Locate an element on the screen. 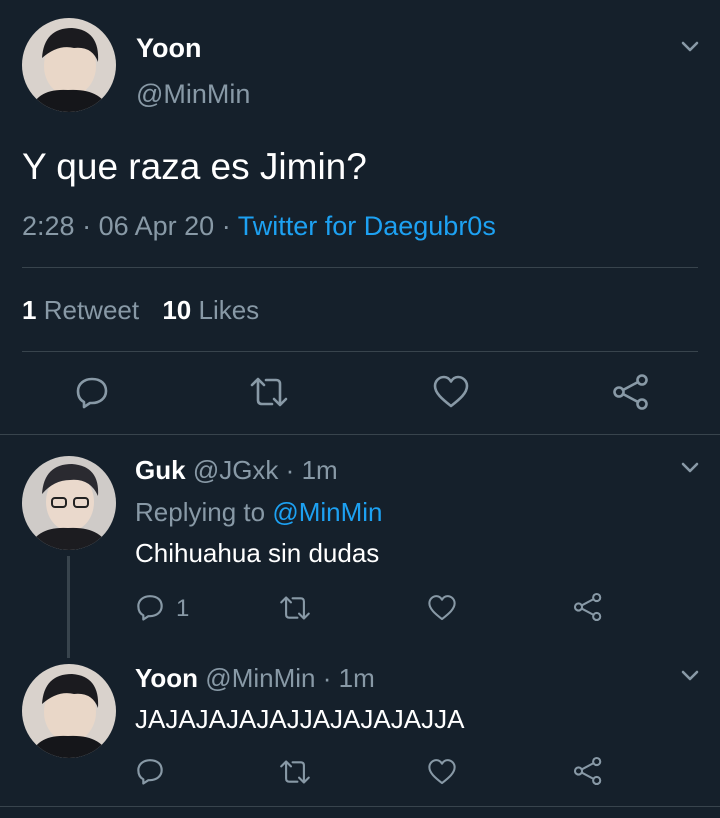 This screenshot has width=720, height=818. like-stat: 10 Likes is located at coordinates (210, 310).